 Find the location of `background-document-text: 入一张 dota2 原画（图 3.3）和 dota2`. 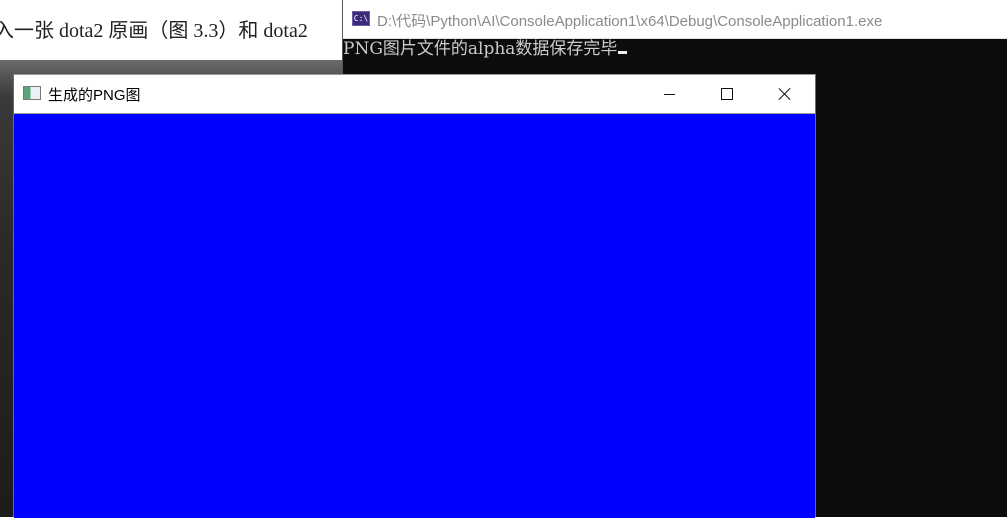

background-document-text: 入一张 dota2 原画（图 3.3）和 dota2 is located at coordinates (154, 31).